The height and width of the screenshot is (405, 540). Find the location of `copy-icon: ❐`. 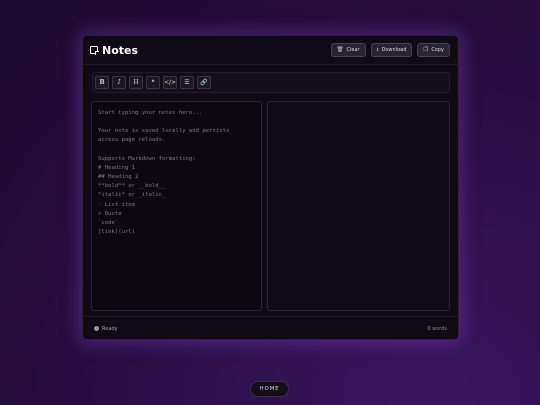

copy-icon: ❐ is located at coordinates (426, 50).